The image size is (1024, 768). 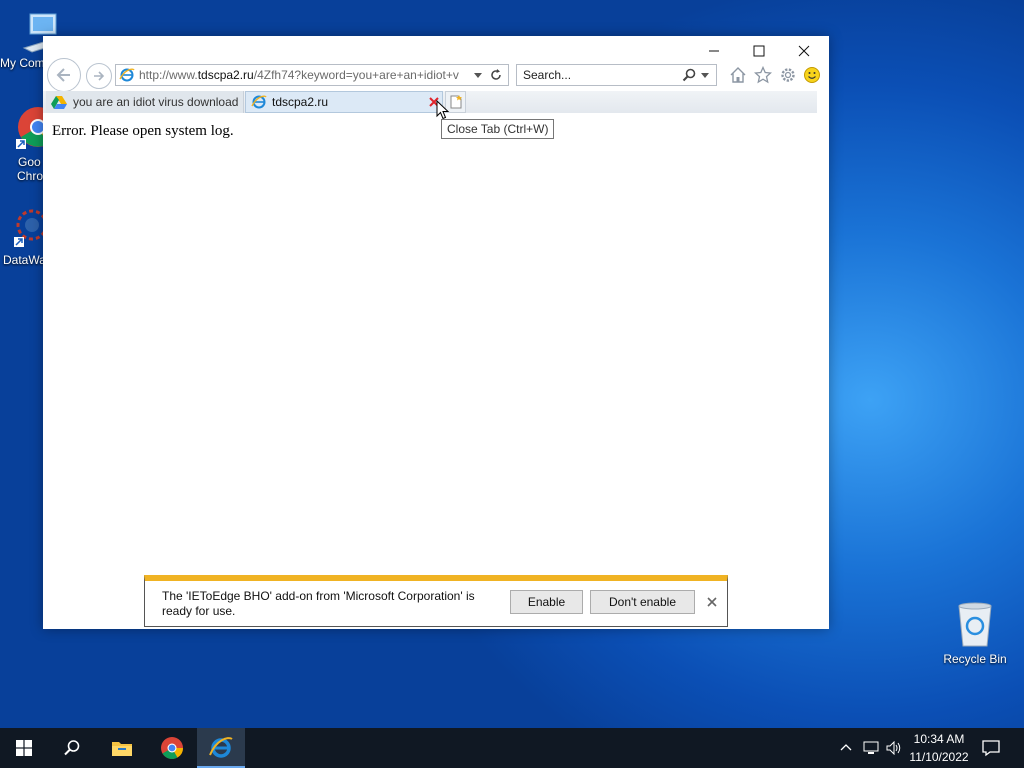 I want to click on taskbar: 10:34 AM 11/10/2022, so click(x=512, y=748).